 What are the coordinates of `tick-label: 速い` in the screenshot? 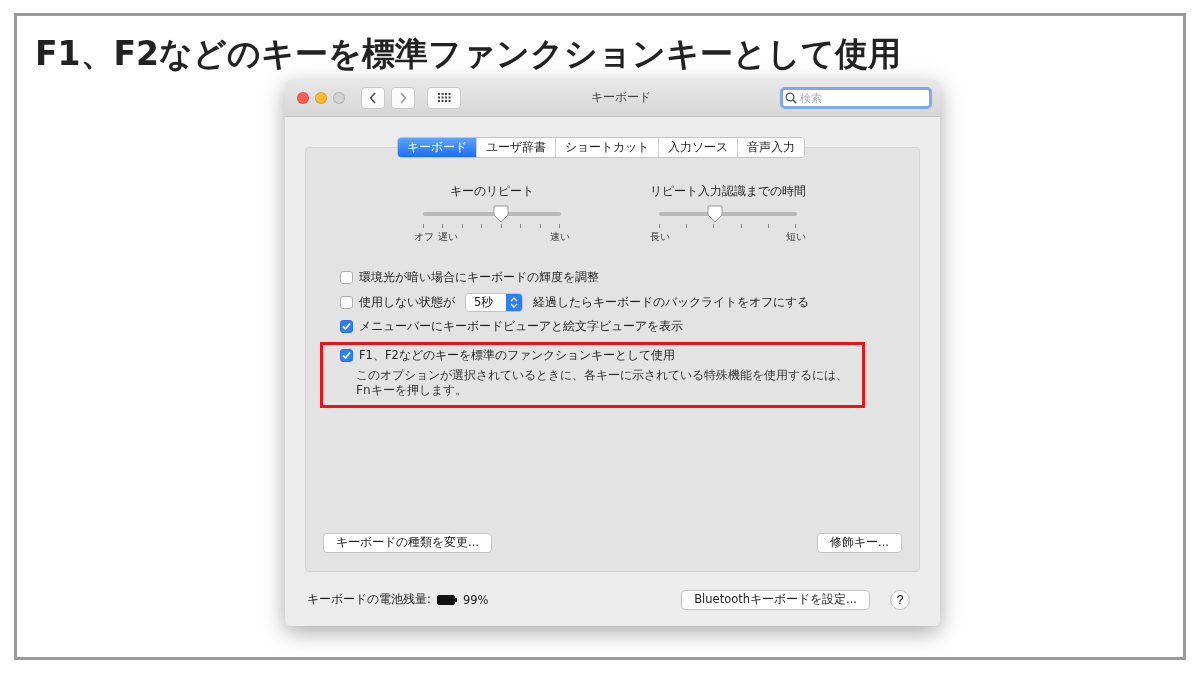 It's located at (559, 236).